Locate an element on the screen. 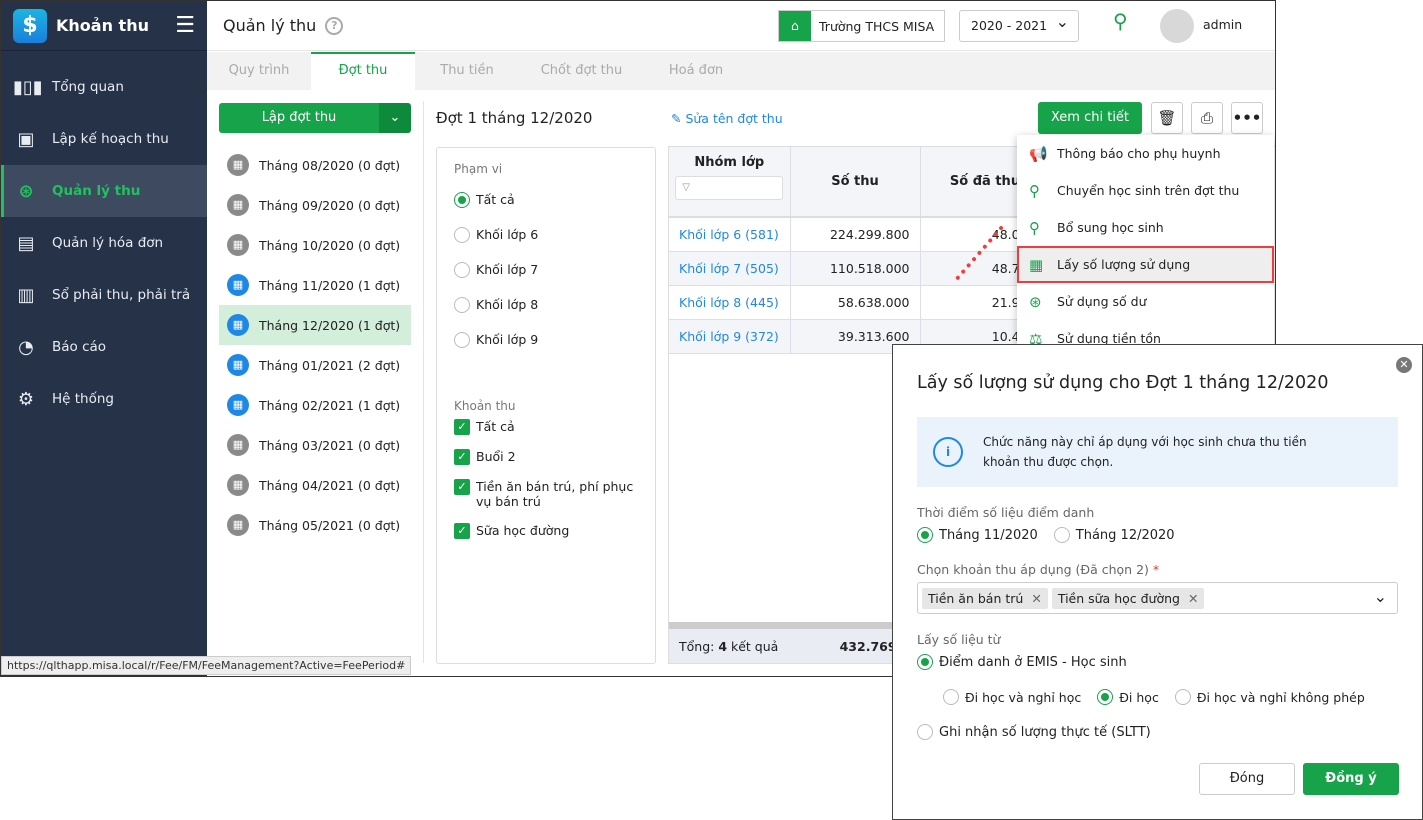 This screenshot has width=1423, height=820. radio-label: Đi học is located at coordinates (1139, 697).